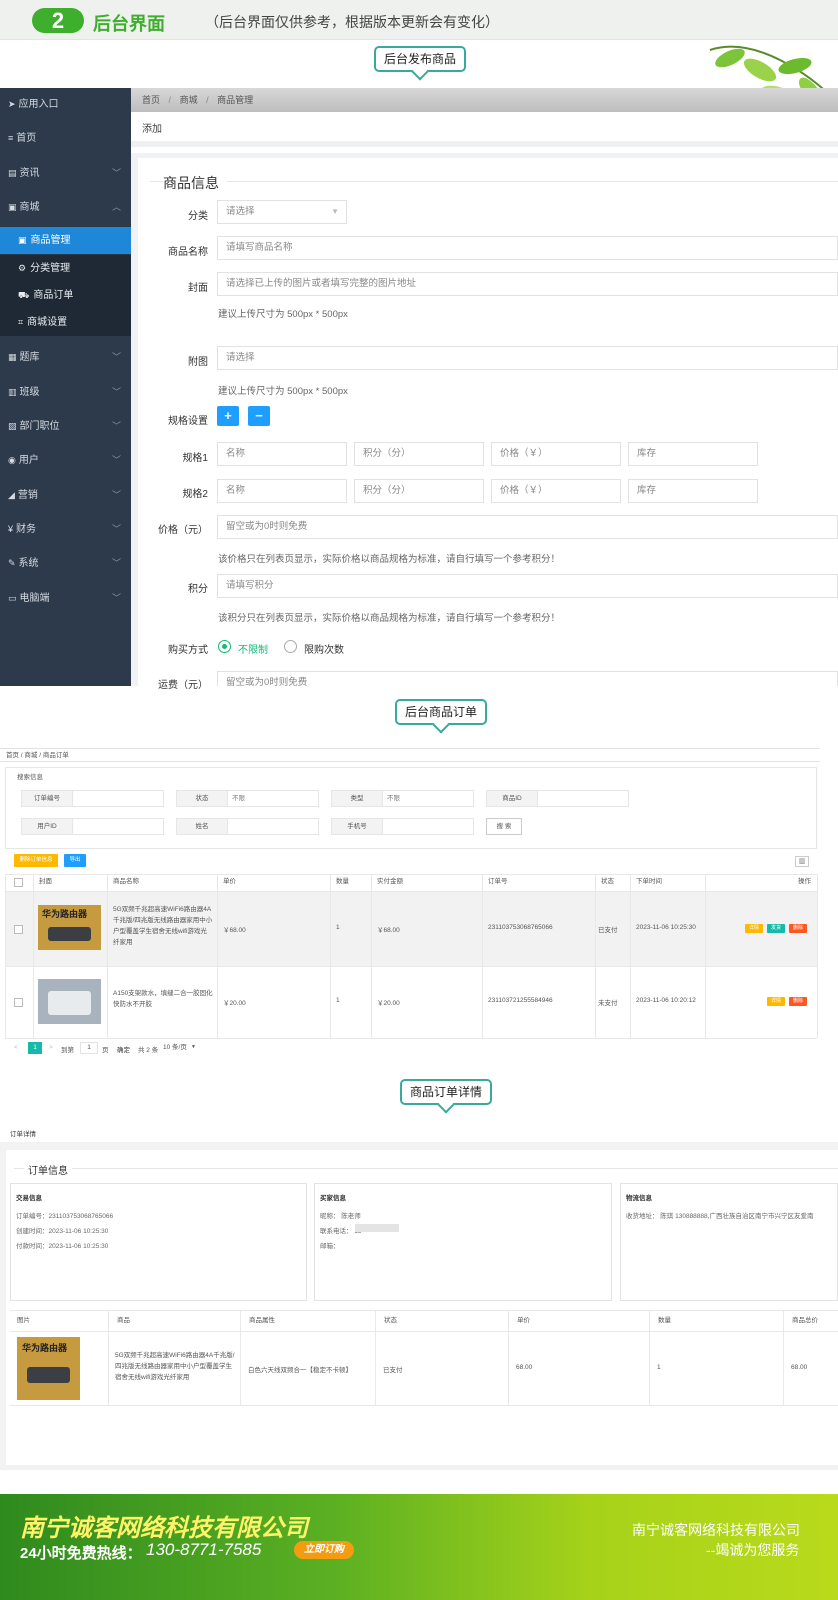  What do you see at coordinates (229, 881) in the screenshot?
I see `column-header: 单价` at bounding box center [229, 881].